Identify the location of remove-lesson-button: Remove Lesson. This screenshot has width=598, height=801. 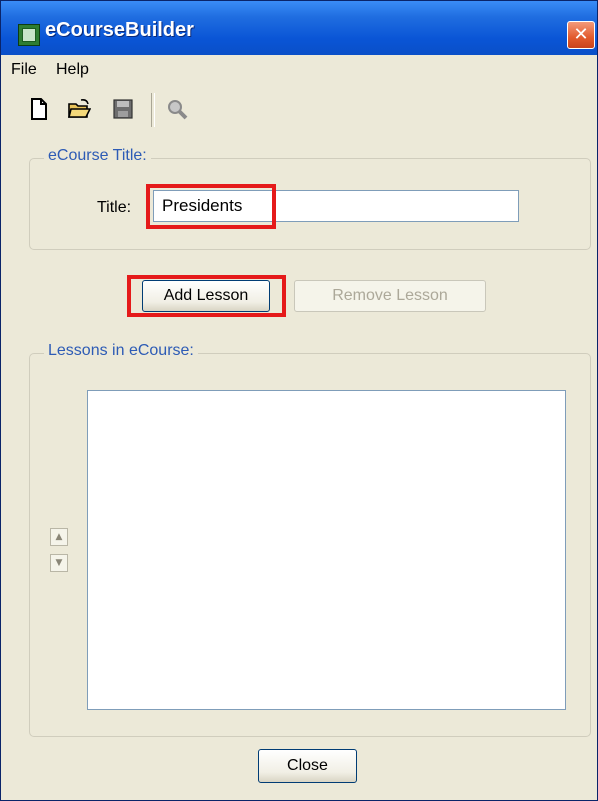
(390, 296).